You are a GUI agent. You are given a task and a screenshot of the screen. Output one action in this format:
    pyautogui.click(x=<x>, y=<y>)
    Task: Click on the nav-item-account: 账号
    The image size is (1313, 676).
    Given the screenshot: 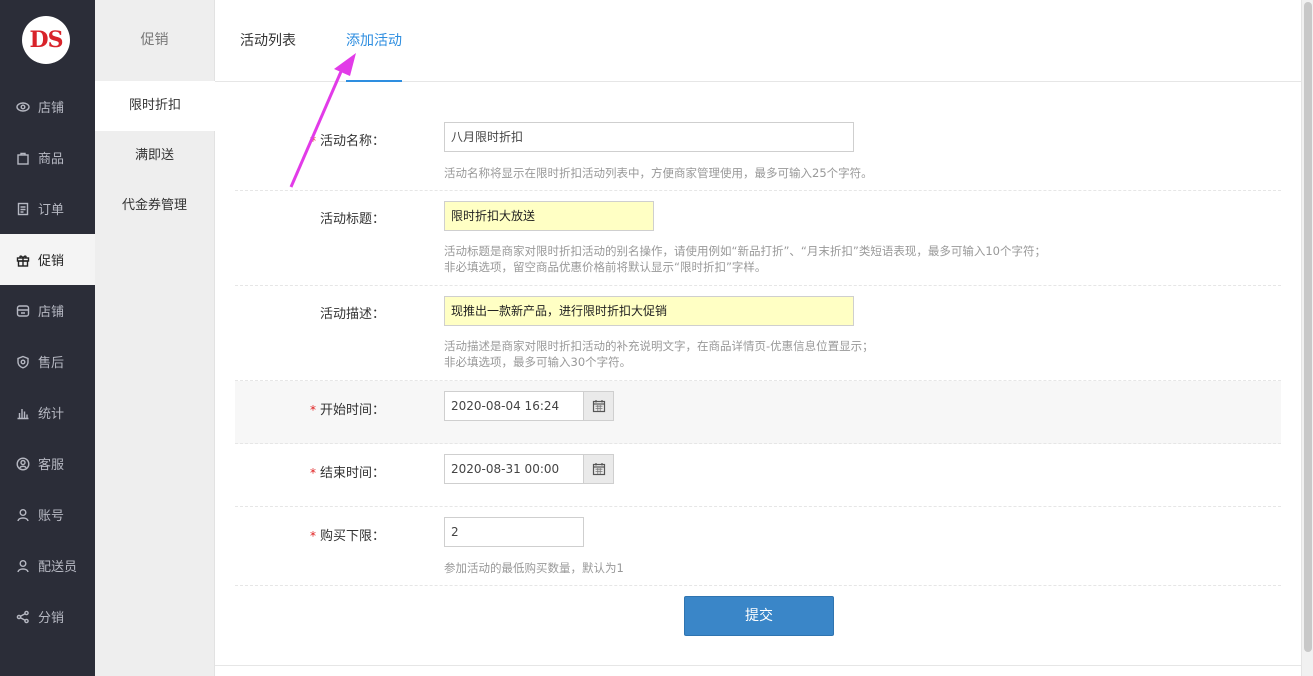 What is the action you would take?
    pyautogui.click(x=47, y=514)
    